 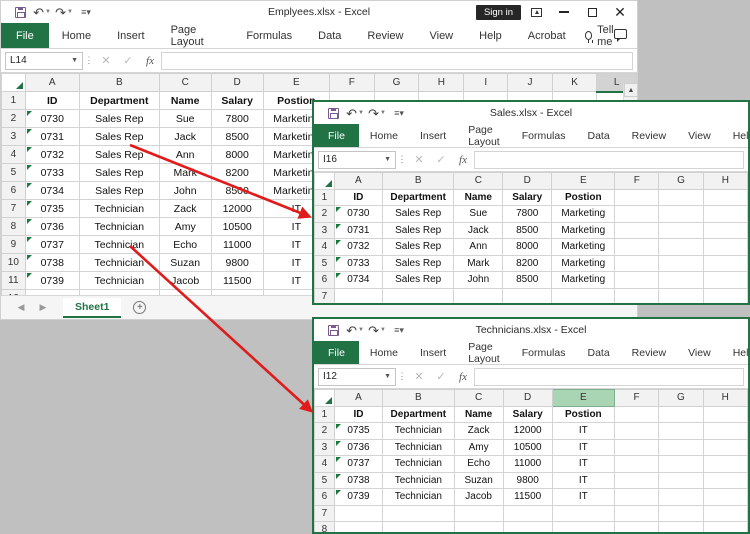 I want to click on comments-icon, so click(x=620, y=35).